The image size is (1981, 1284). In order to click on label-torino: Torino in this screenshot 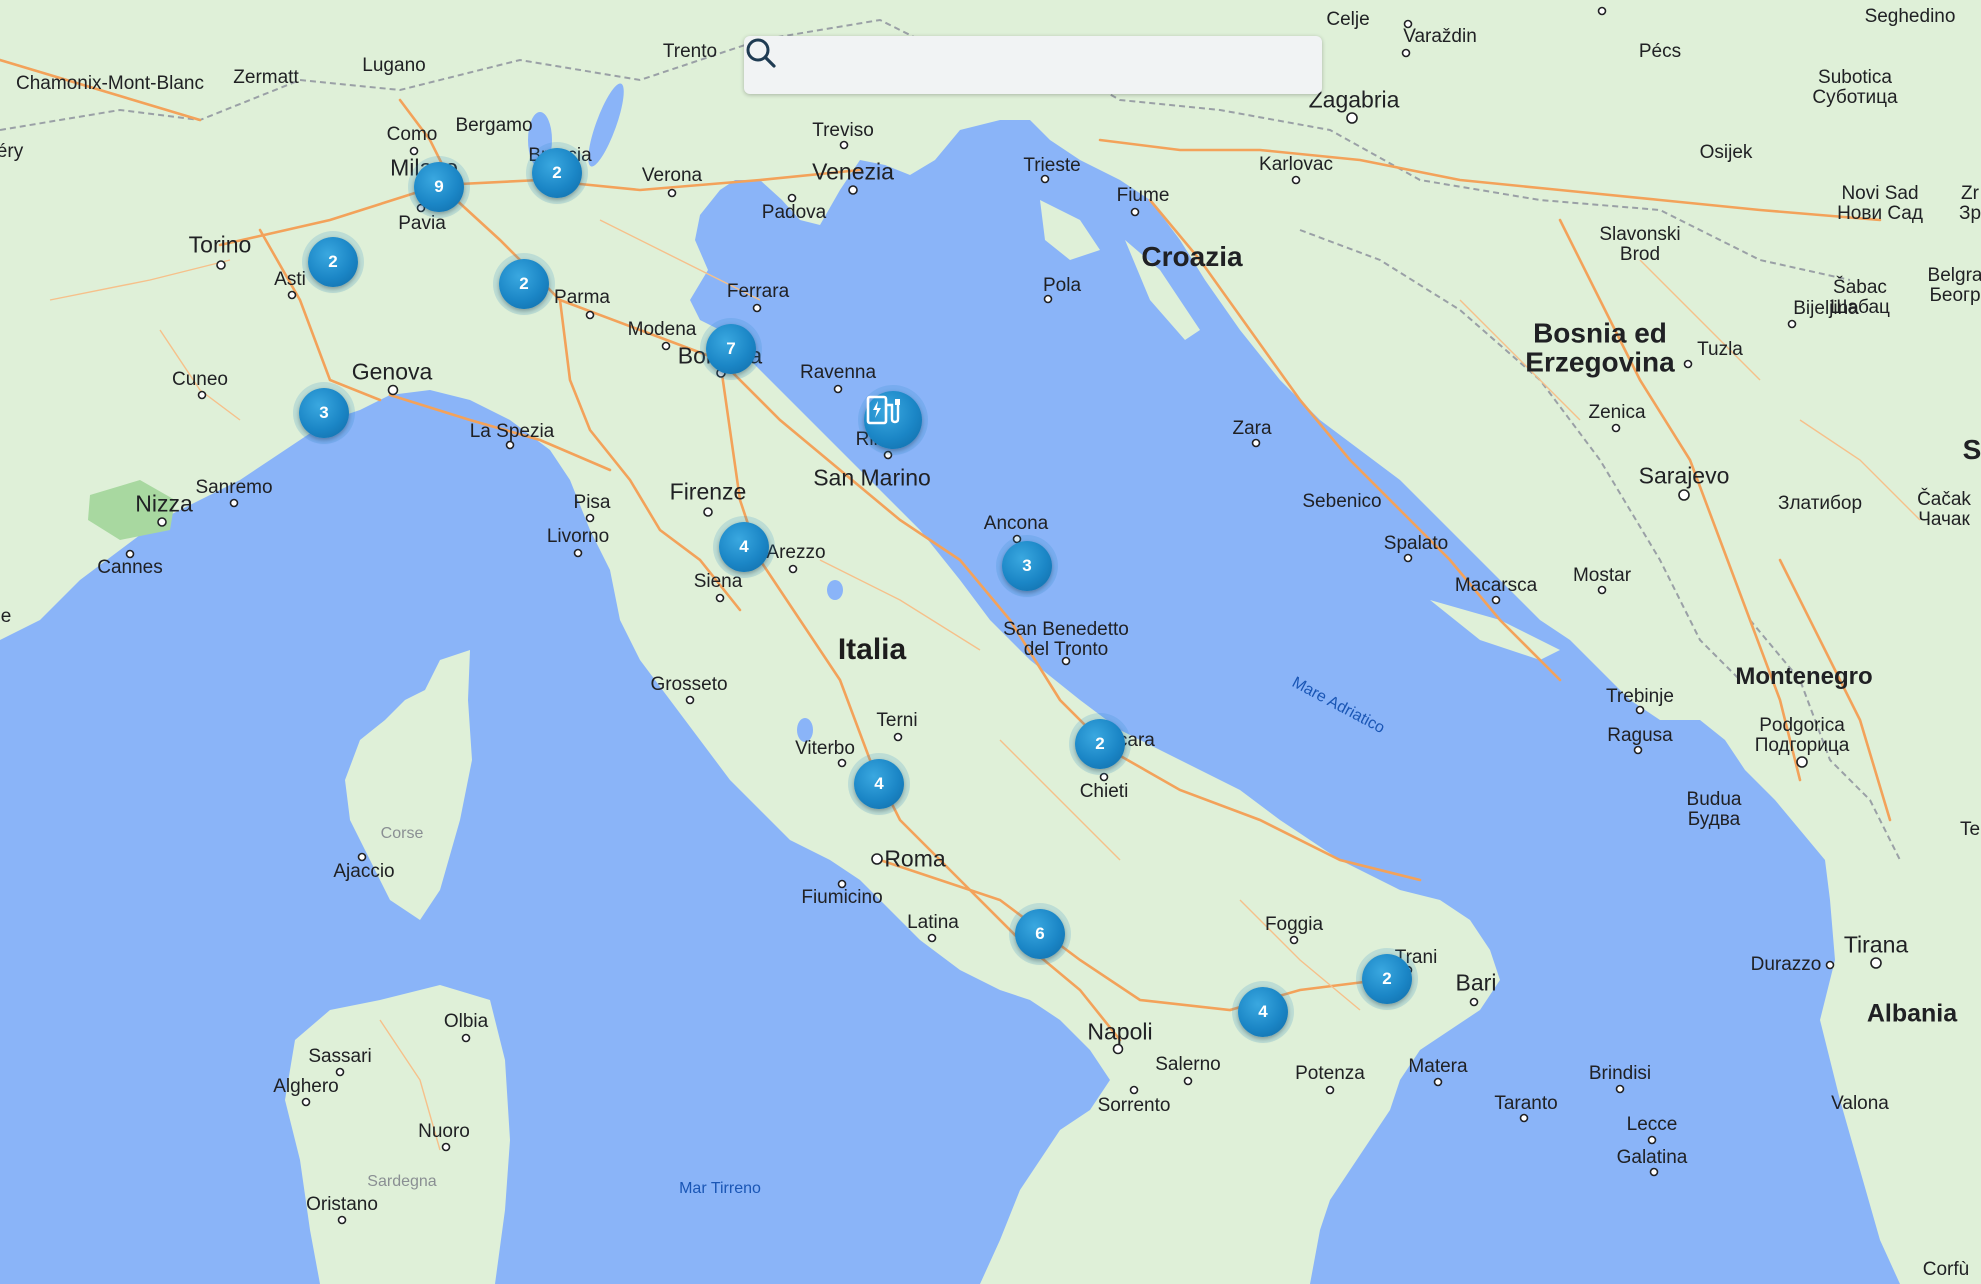, I will do `click(220, 244)`.